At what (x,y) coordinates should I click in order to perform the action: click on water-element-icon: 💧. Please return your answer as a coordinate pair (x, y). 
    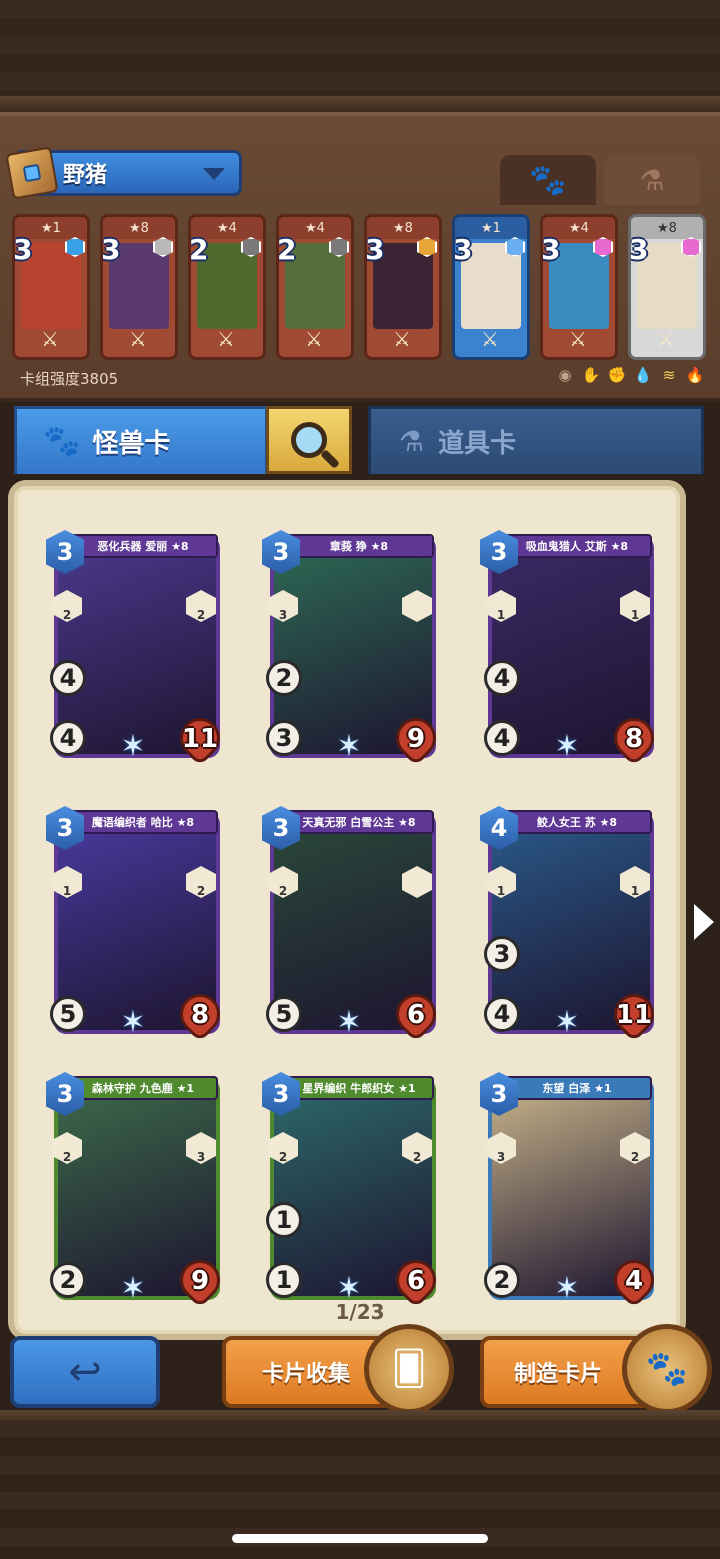
    Looking at the image, I should click on (643, 375).